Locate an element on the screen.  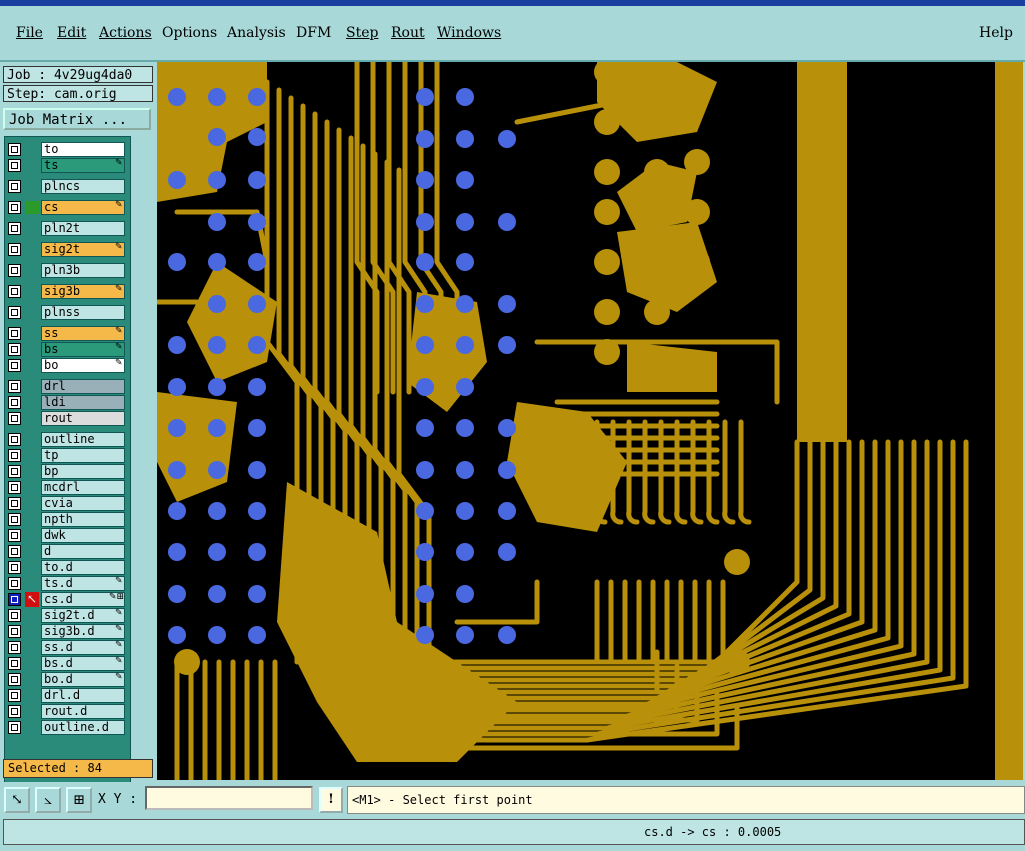
layer-row: drl is located at coordinates (67, 386).